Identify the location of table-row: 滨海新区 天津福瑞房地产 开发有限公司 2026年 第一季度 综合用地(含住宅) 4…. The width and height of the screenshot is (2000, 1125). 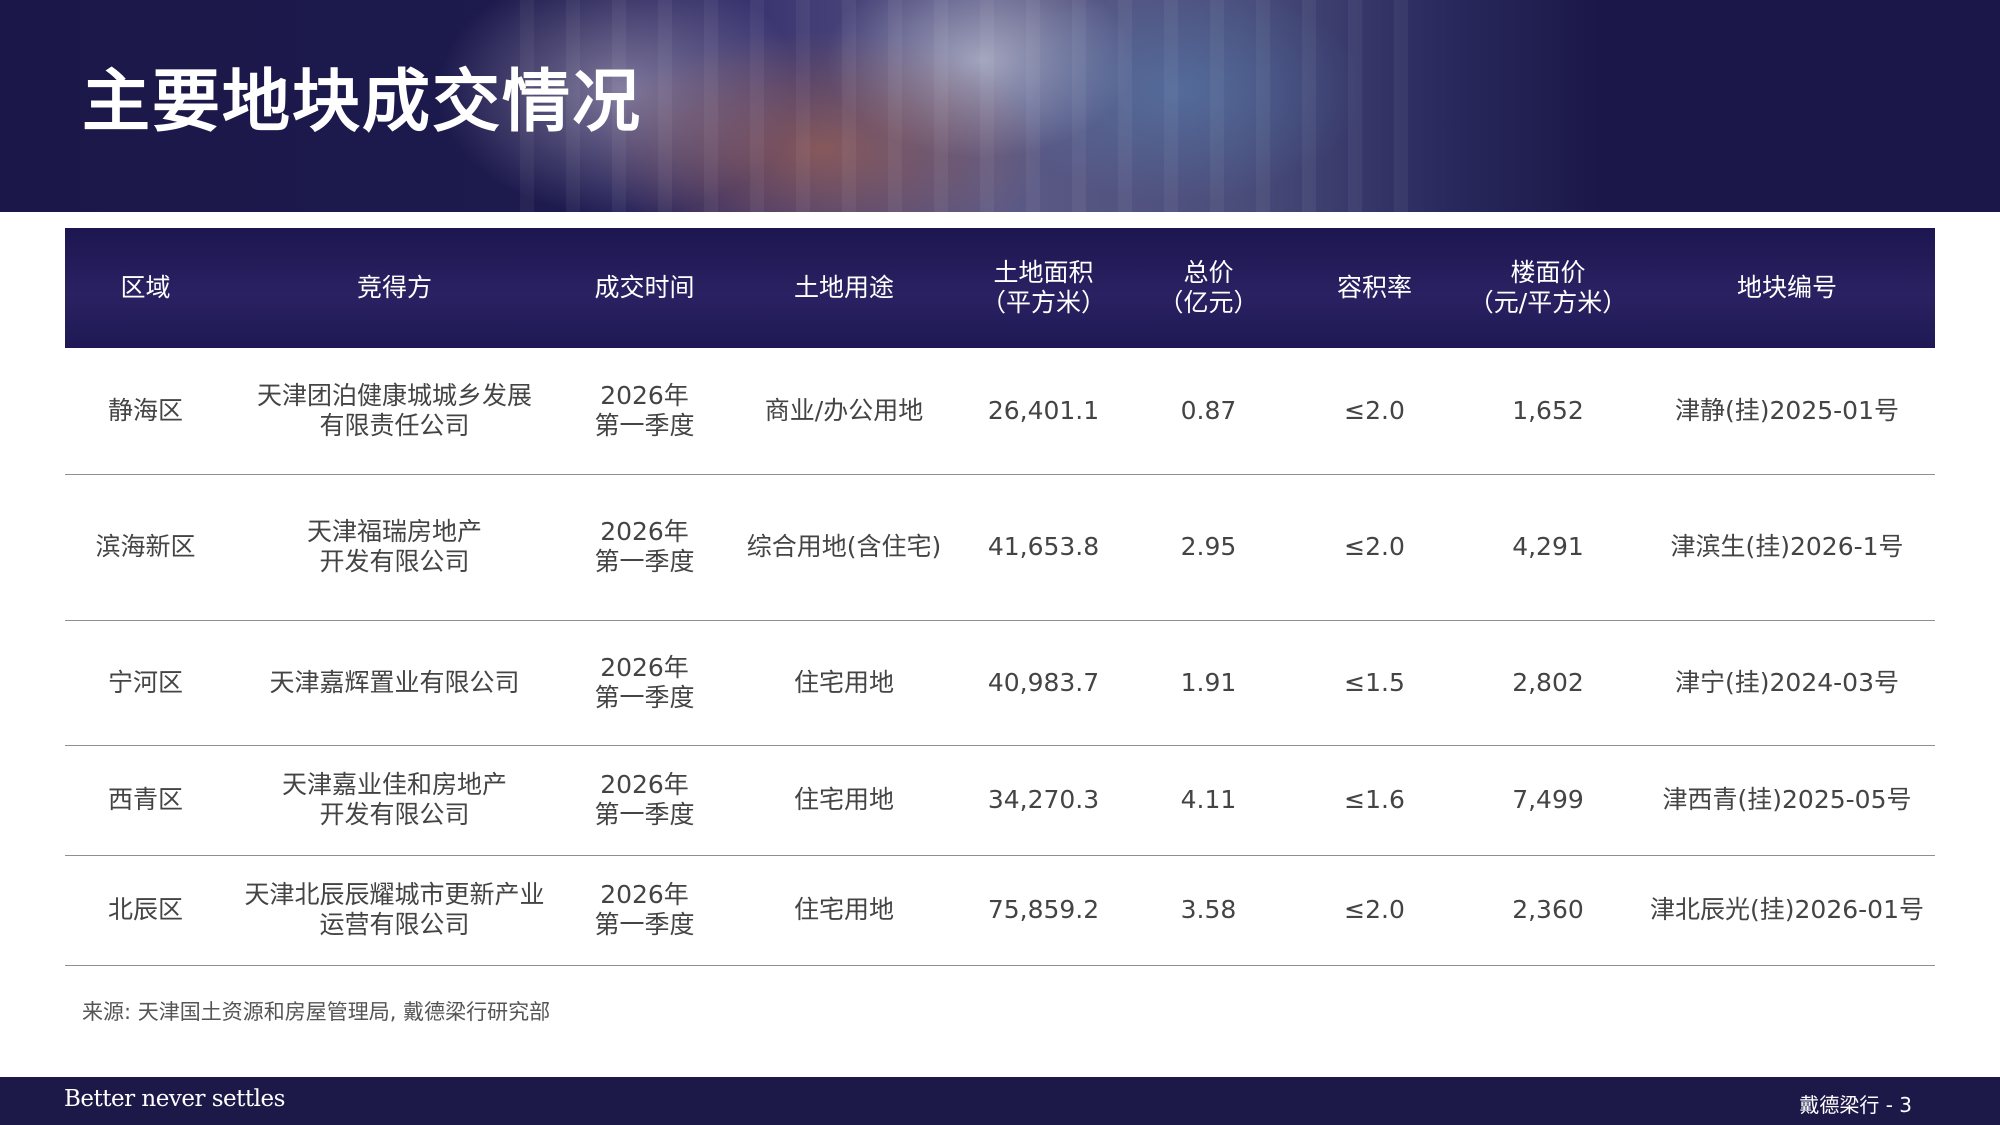
(1000, 547).